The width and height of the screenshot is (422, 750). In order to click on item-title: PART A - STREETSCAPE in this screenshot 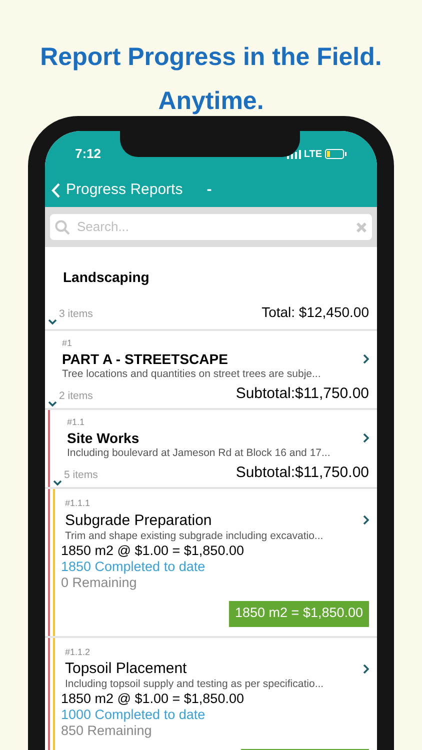, I will do `click(145, 359)`.